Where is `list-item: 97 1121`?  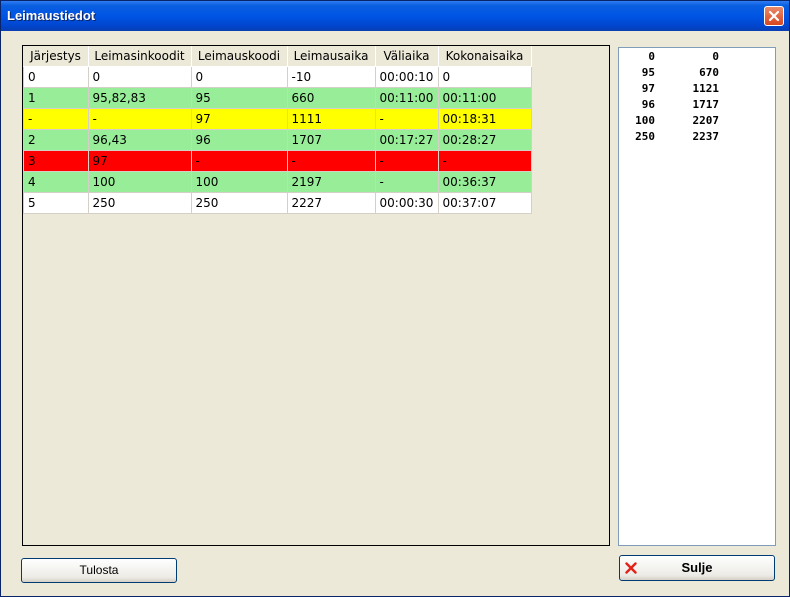 list-item: 97 1121 is located at coordinates (697, 88).